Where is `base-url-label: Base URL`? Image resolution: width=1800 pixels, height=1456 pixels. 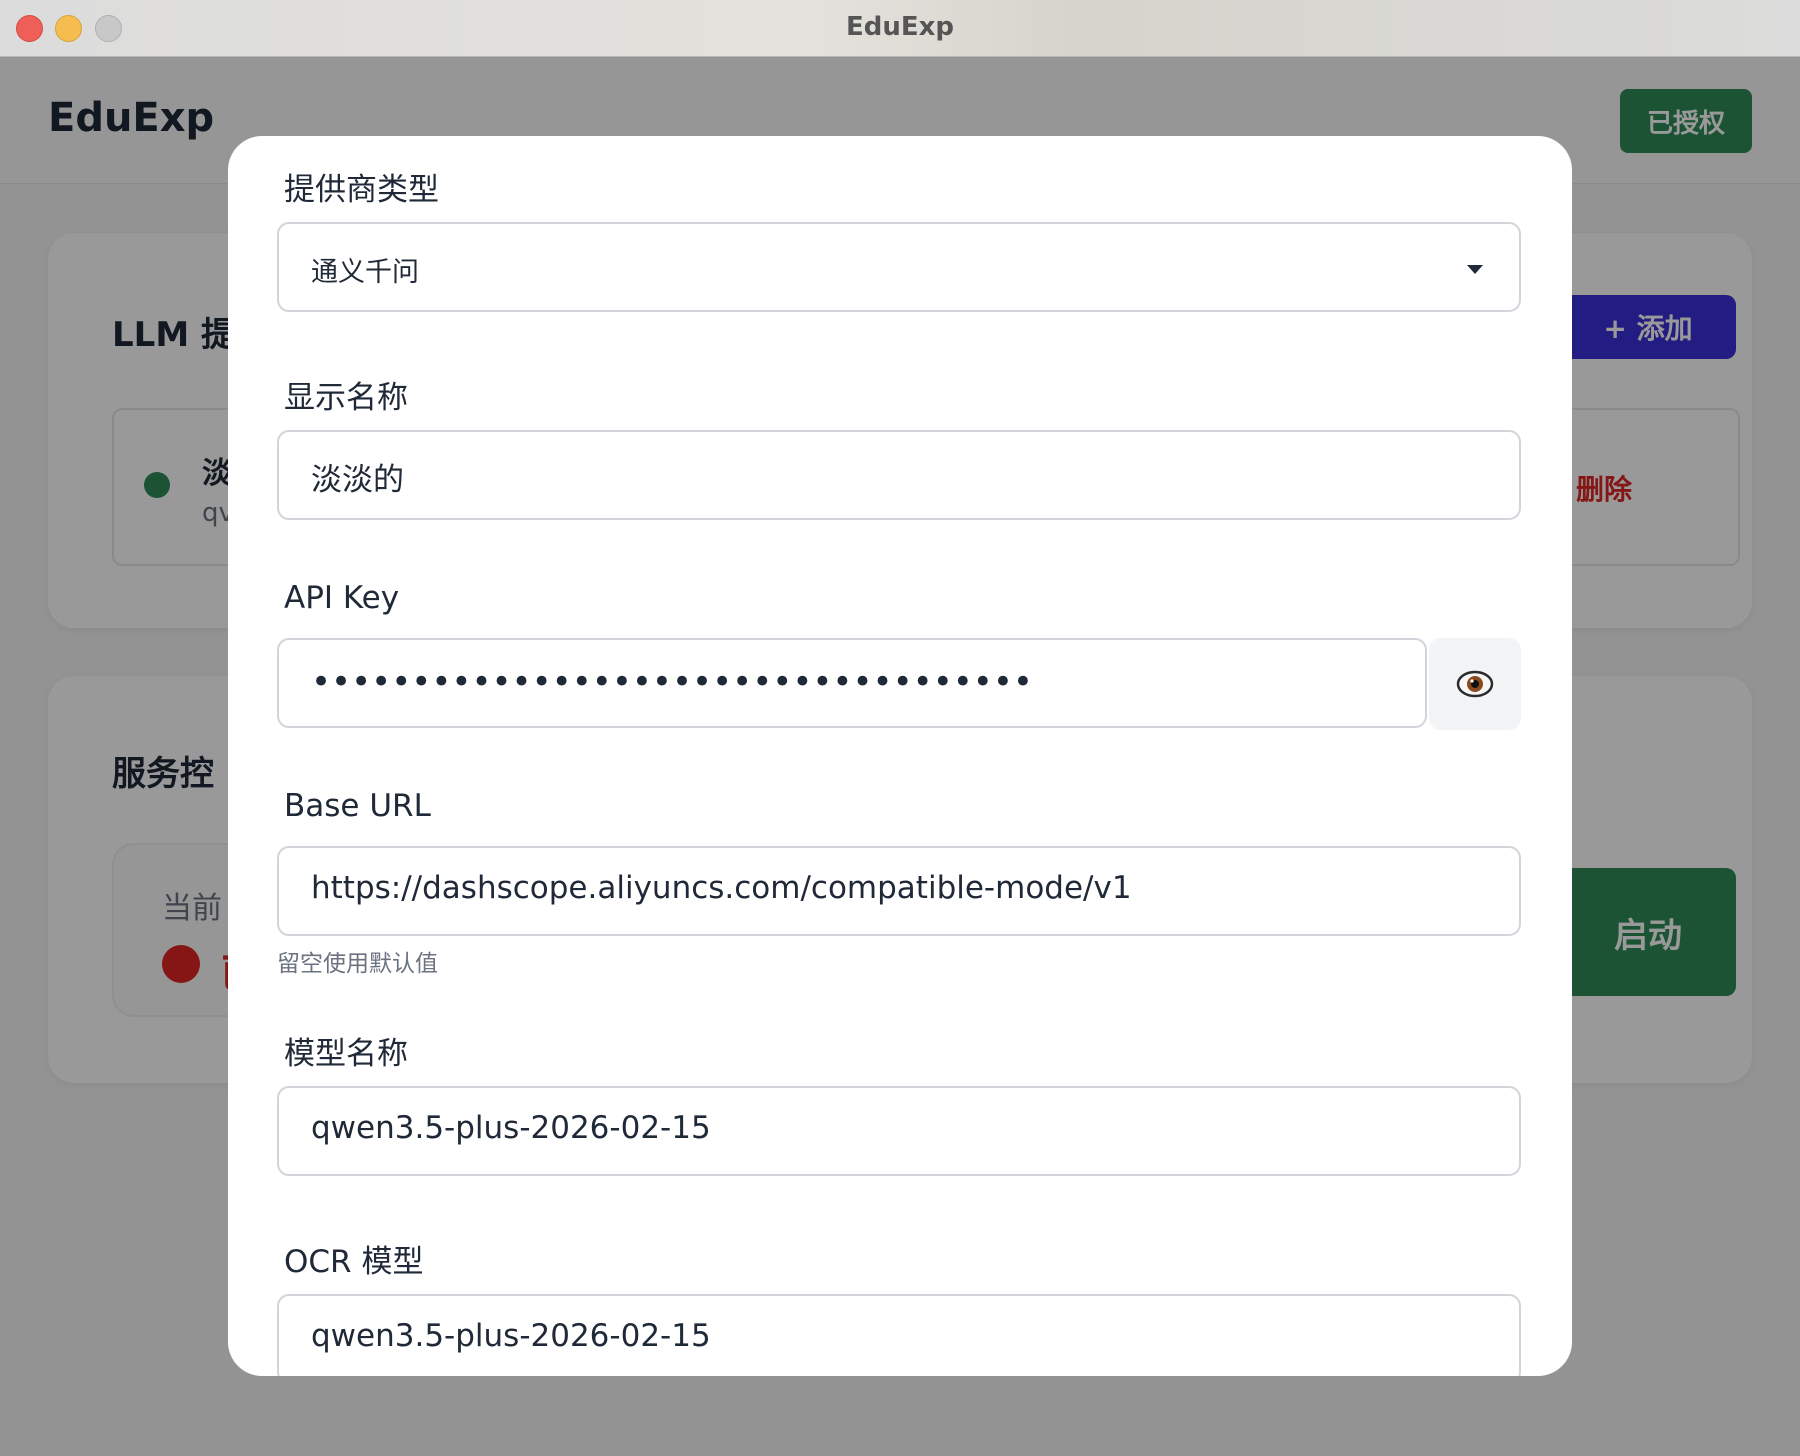
base-url-label: Base URL is located at coordinates (357, 806).